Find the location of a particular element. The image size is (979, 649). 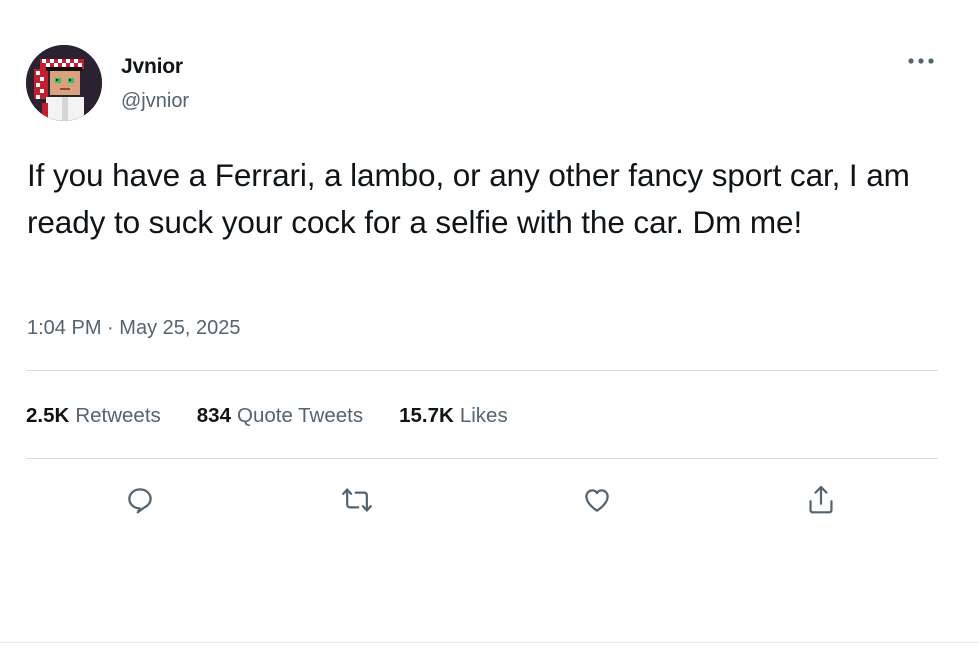

quote-tweets-count: 834 is located at coordinates (213, 415).